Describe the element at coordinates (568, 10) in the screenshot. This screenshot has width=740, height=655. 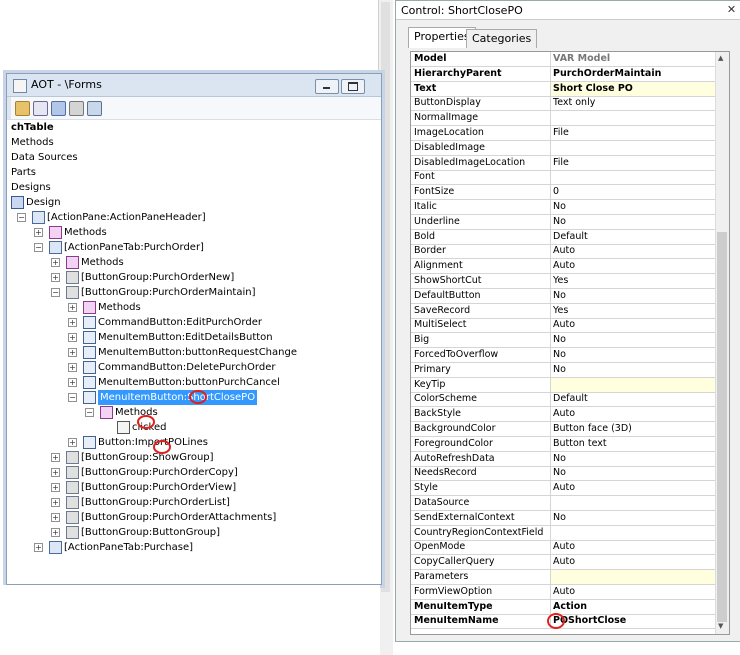
I see `properties-titlebar: Control: ShortClosePO ✕` at that location.